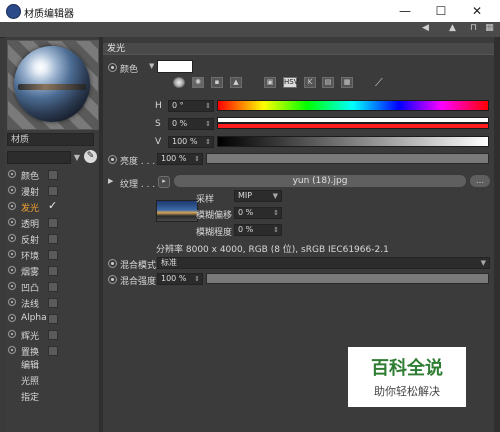 The width and height of the screenshot is (500, 432). I want to click on v-value-field: 100 % ⇕, so click(191, 142).